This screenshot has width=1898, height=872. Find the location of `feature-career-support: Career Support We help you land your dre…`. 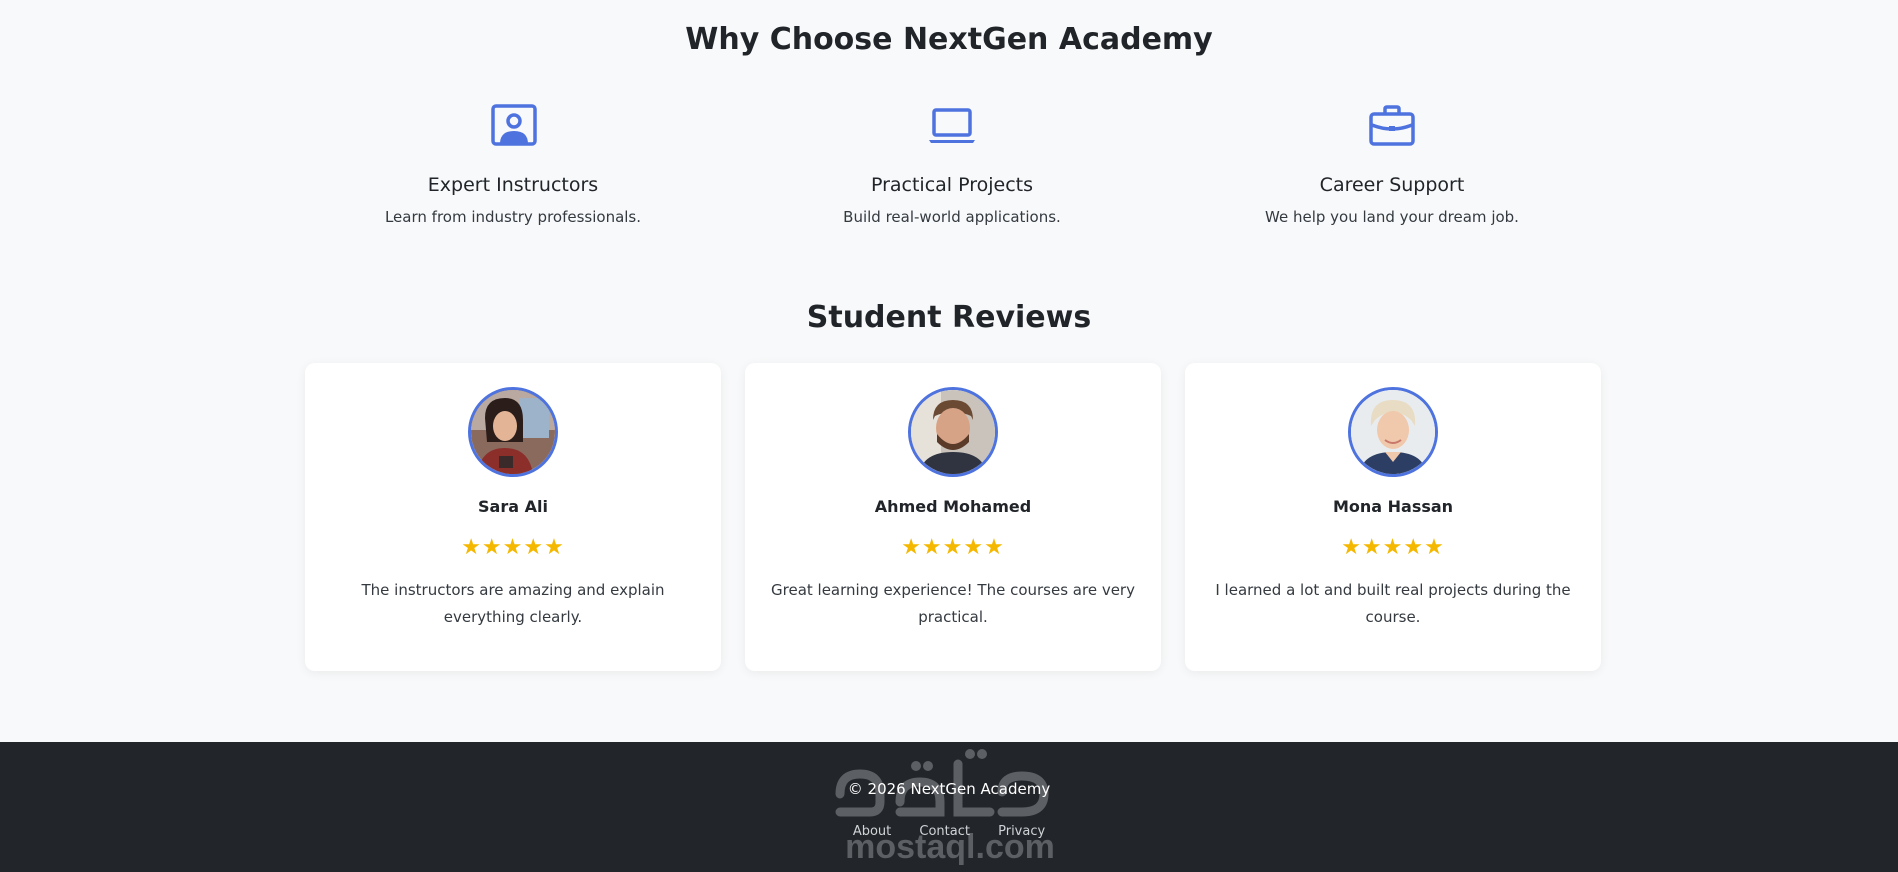

feature-career-support: Career Support We help you land your dre… is located at coordinates (1392, 163).